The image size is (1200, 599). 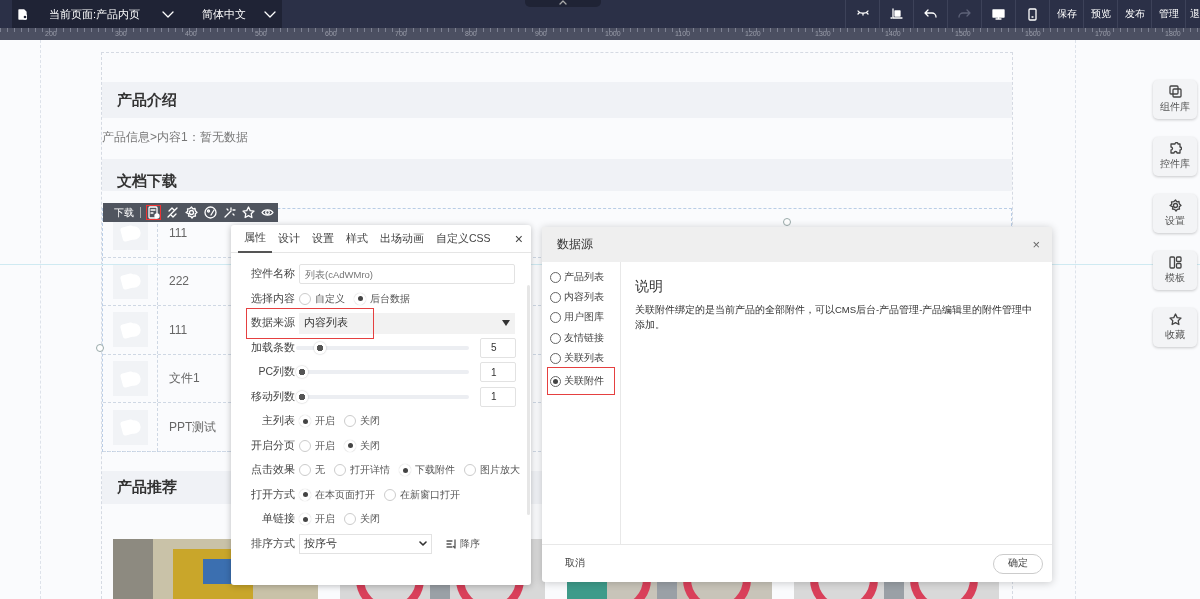 What do you see at coordinates (276, 372) in the screenshot?
I see `field-label: PC列数` at bounding box center [276, 372].